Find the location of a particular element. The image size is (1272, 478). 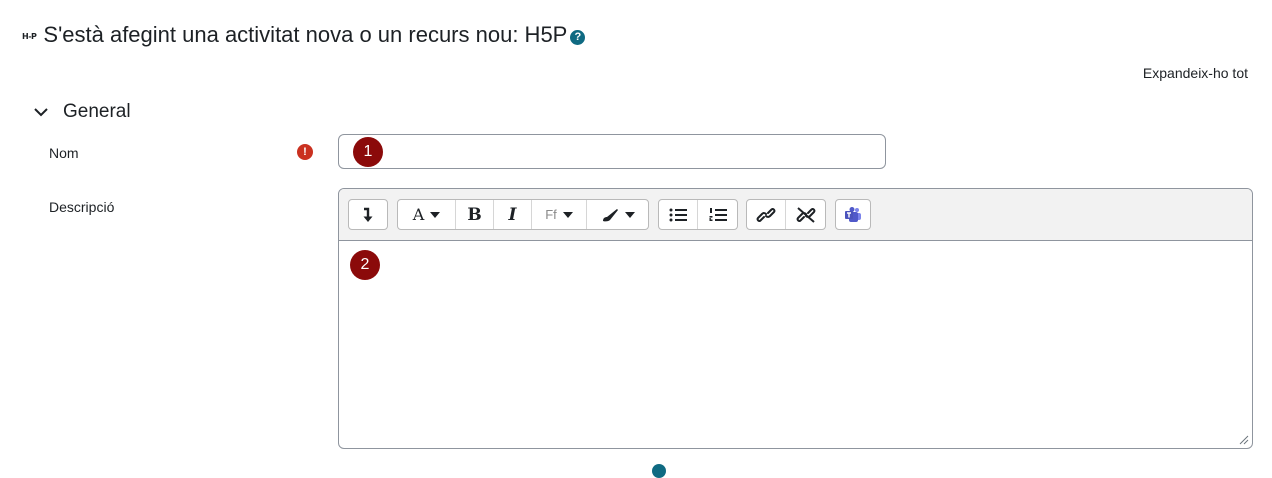

partial-help-icon is located at coordinates (659, 471).